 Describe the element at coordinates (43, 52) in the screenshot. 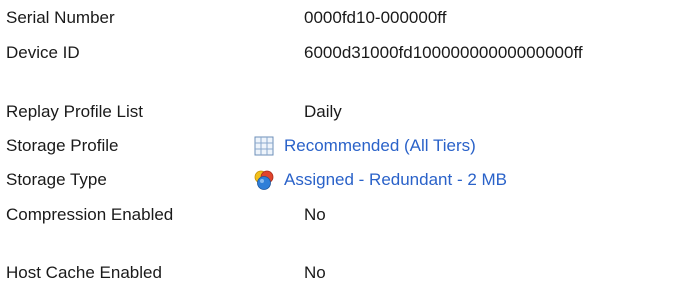

I see `device-id-label: Device ID` at that location.